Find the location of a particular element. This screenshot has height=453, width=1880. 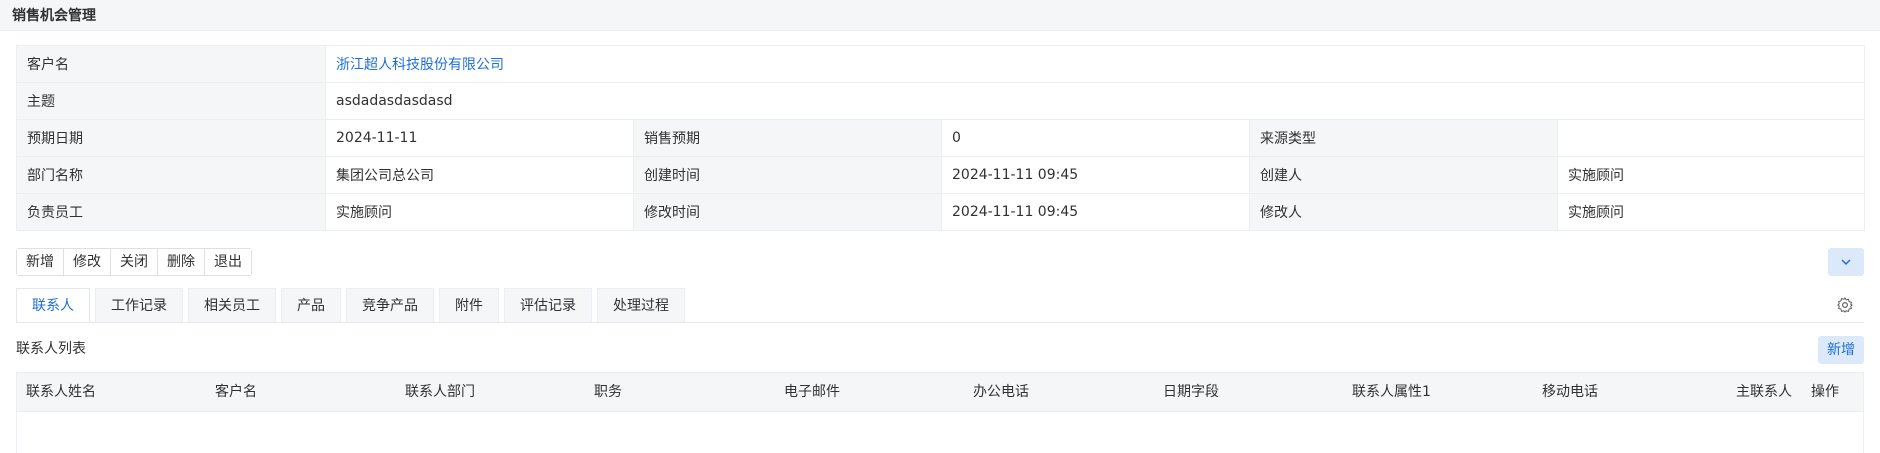

collapse-button is located at coordinates (1846, 262).